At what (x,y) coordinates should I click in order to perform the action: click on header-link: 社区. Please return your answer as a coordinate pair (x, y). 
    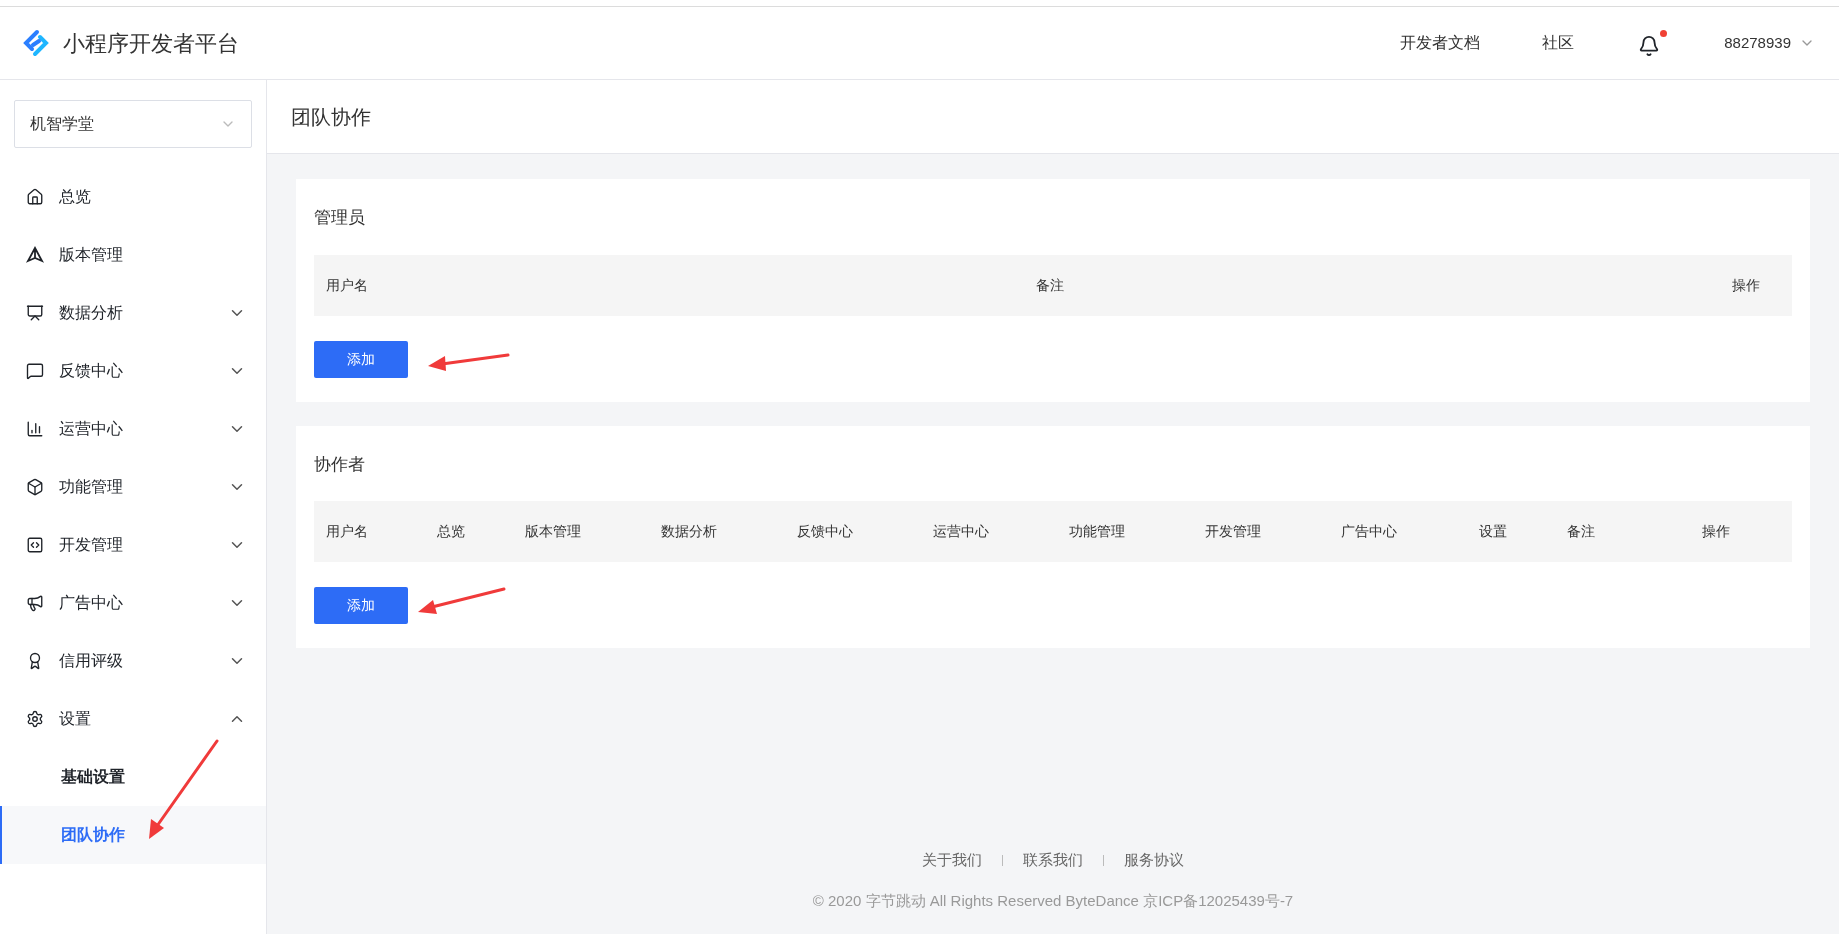
    Looking at the image, I should click on (1558, 43).